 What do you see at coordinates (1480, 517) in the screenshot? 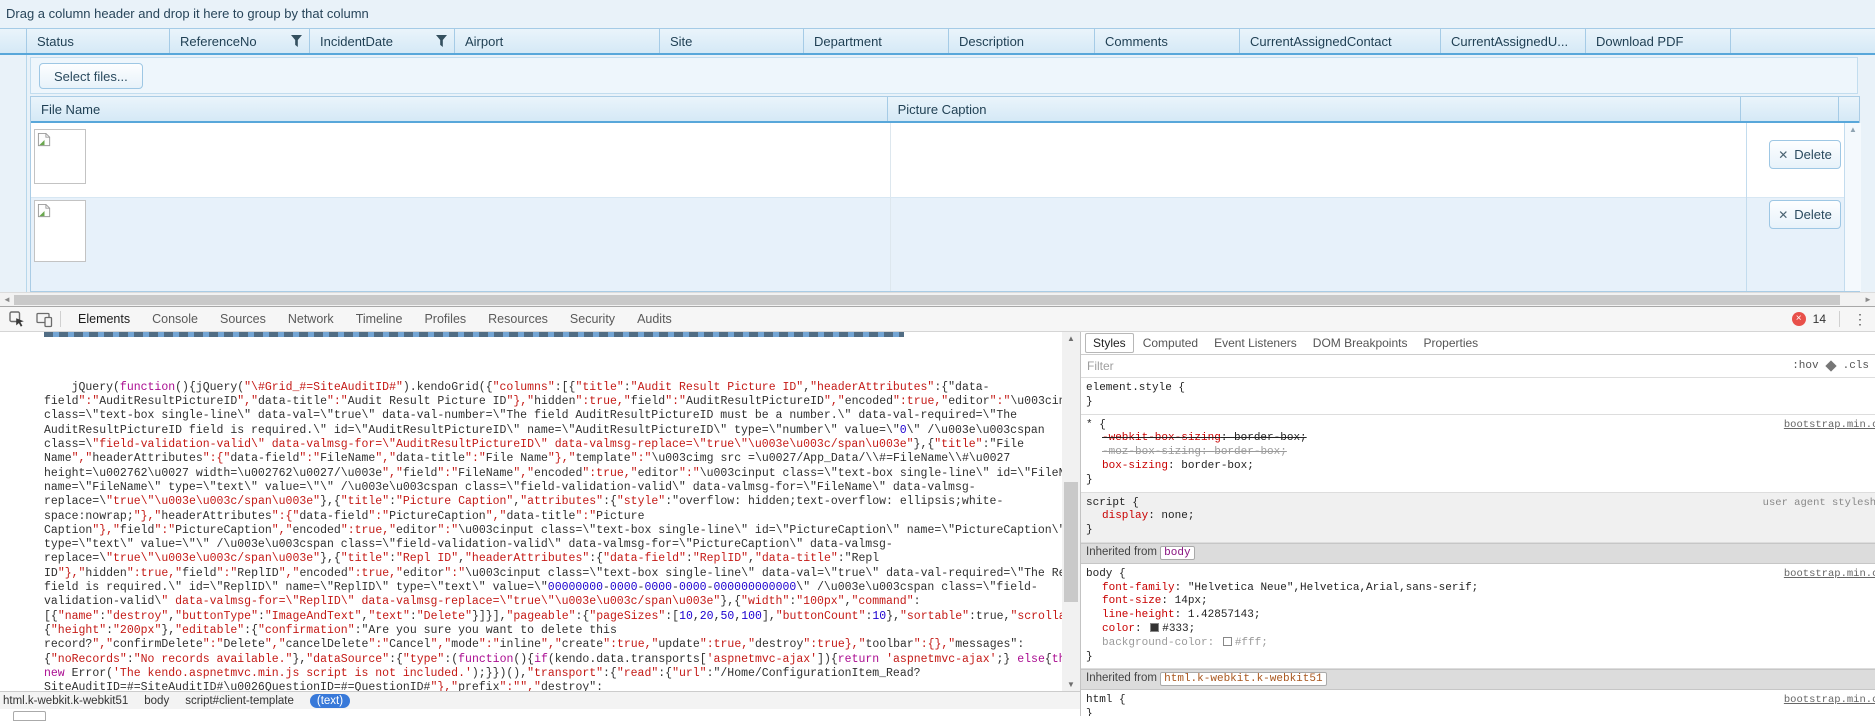
I see `style-property: display: none;` at bounding box center [1480, 517].